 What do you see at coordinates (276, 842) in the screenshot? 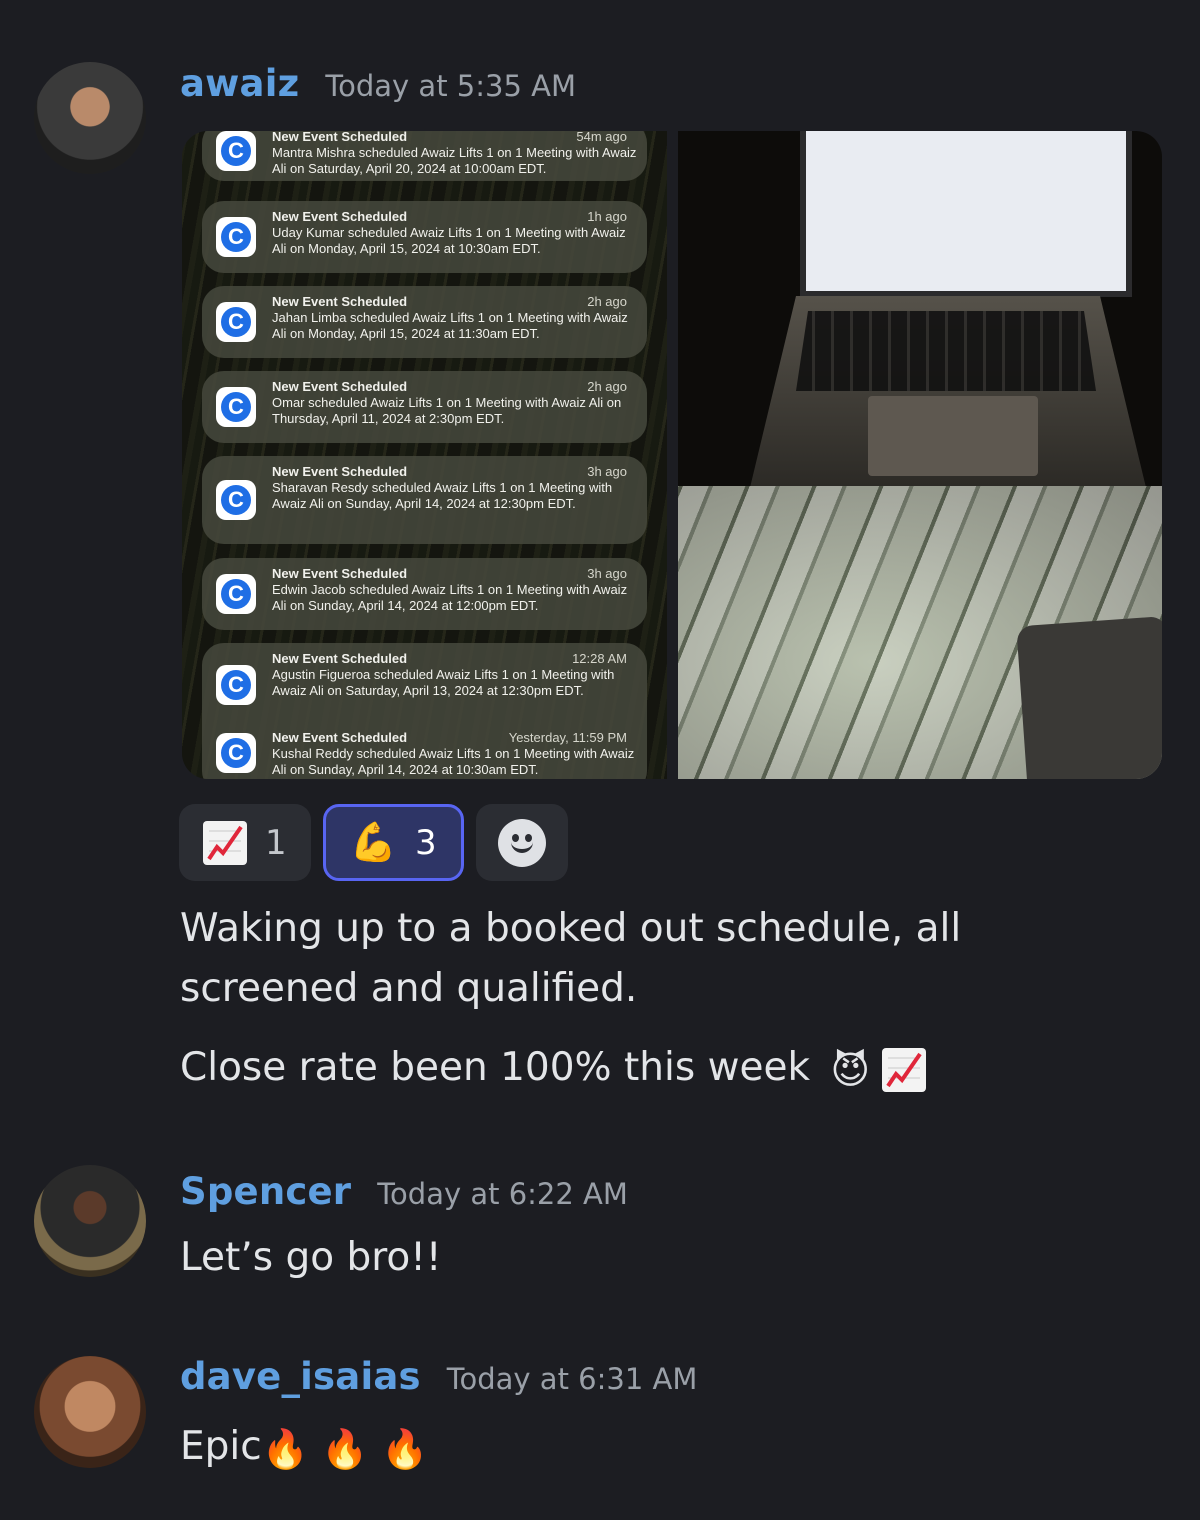
I see `reaction-count: 1` at bounding box center [276, 842].